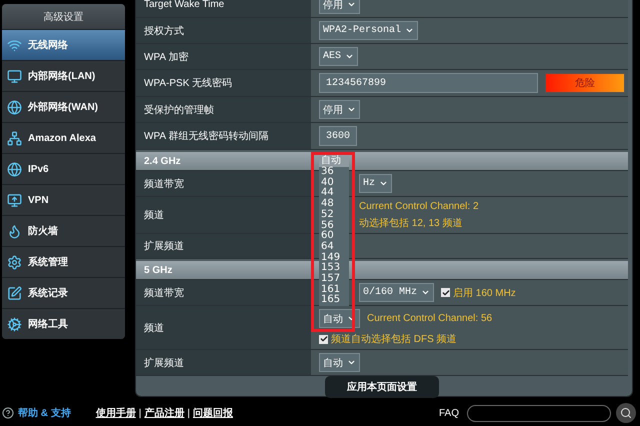 The height and width of the screenshot is (426, 640). Describe the element at coordinates (428, 83) in the screenshot. I see `input-field: 1234567899` at that location.